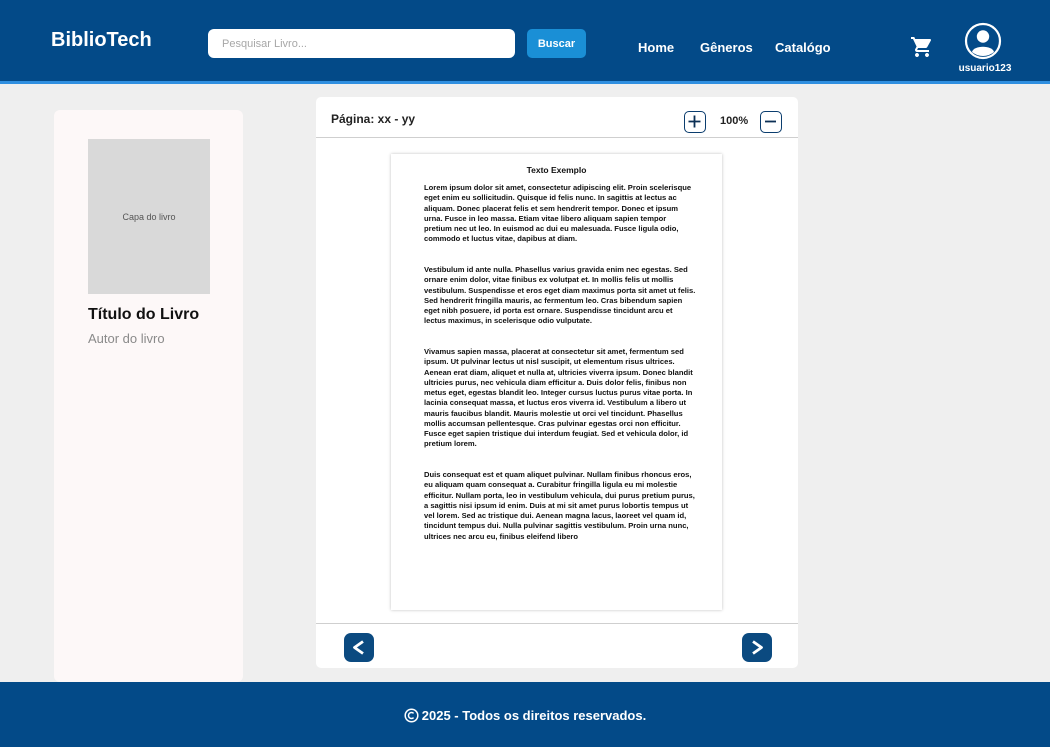  I want to click on zoom-out-button, so click(771, 122).